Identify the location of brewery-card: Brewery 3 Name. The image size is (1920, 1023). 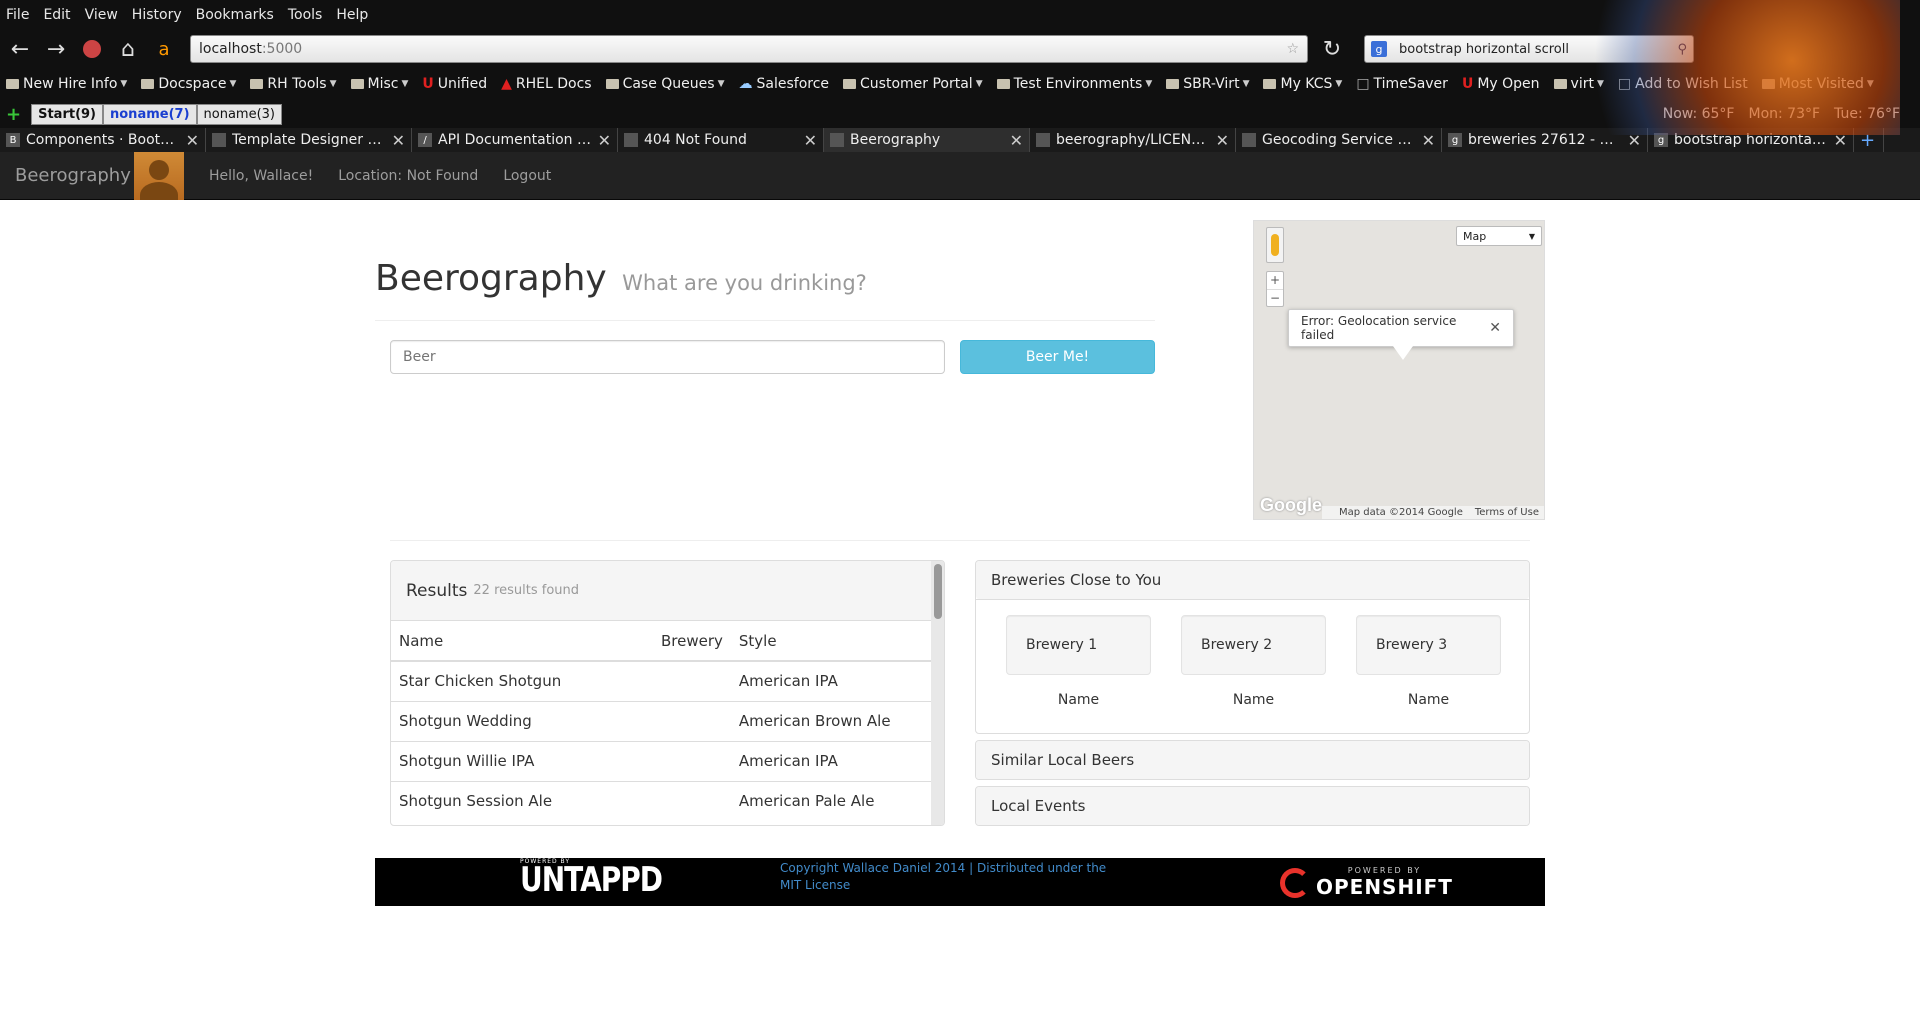
(1428, 661).